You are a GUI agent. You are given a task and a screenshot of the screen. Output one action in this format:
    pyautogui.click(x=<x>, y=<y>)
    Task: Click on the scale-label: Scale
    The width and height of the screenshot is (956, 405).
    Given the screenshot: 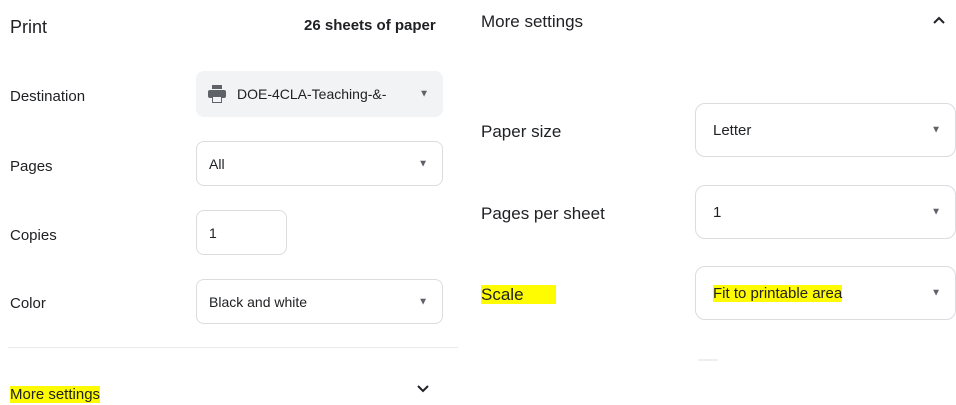 What is the action you would take?
    pyautogui.click(x=518, y=295)
    